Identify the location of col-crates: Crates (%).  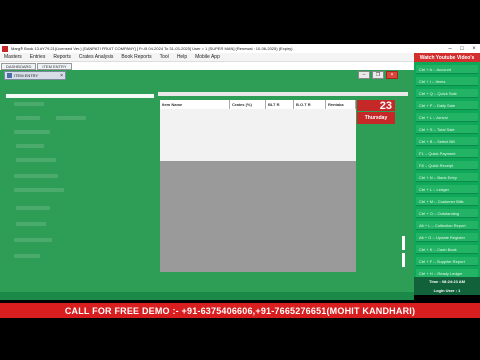
(248, 104).